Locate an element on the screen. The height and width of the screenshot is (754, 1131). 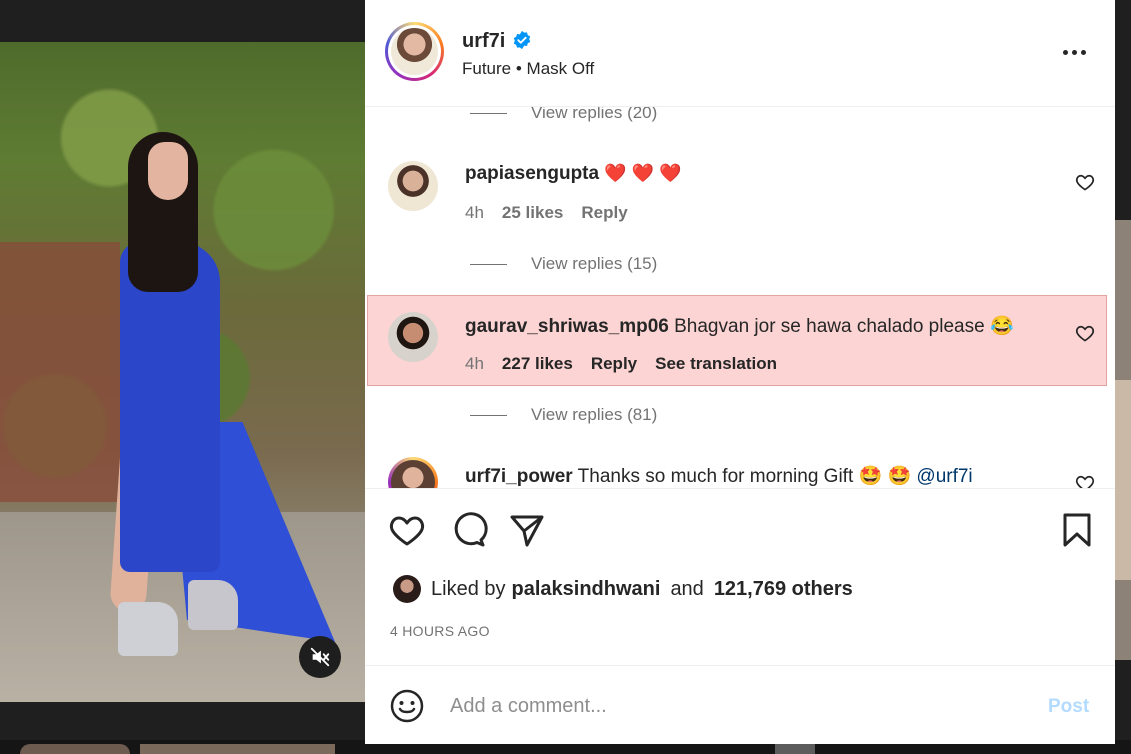
mute-button is located at coordinates (320, 657).